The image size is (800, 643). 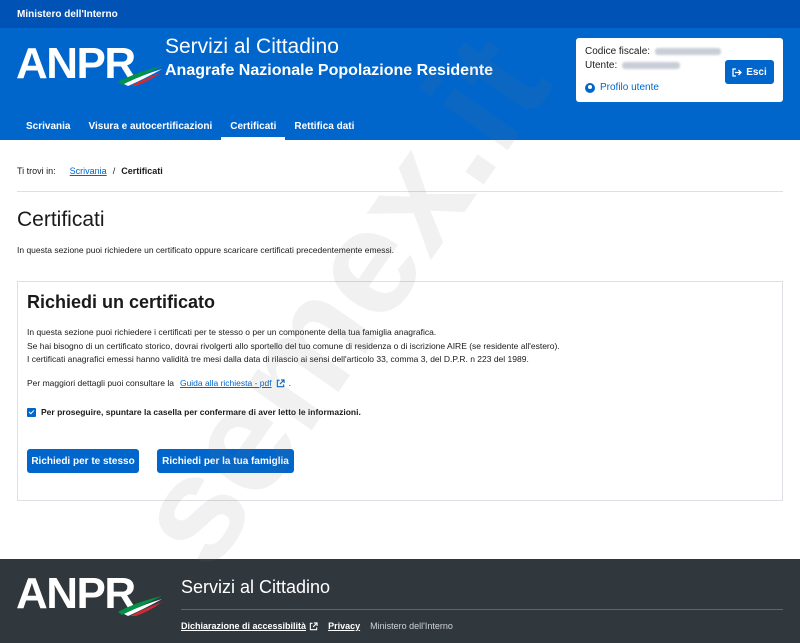 What do you see at coordinates (83, 461) in the screenshot?
I see `request-self-button: Richiedi per te stesso` at bounding box center [83, 461].